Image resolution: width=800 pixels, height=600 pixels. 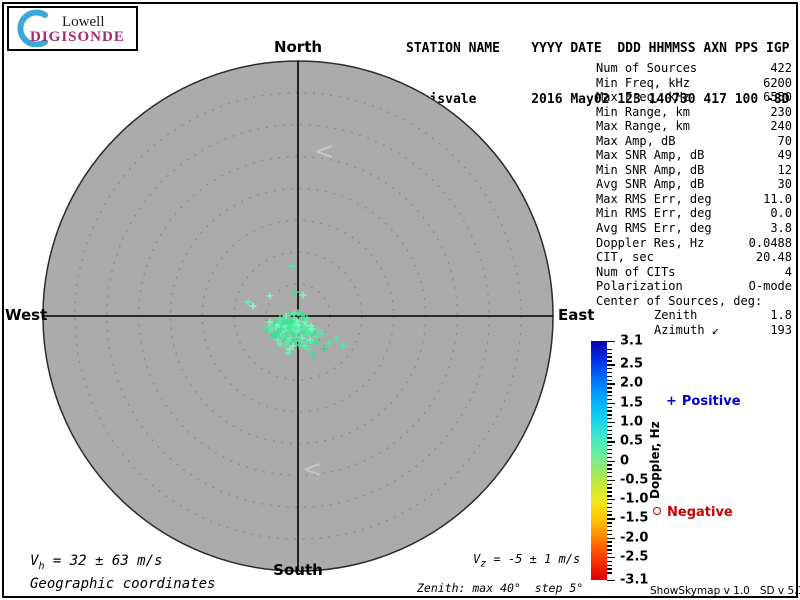 I want to click on direction-label-north: North, so click(x=298, y=47).